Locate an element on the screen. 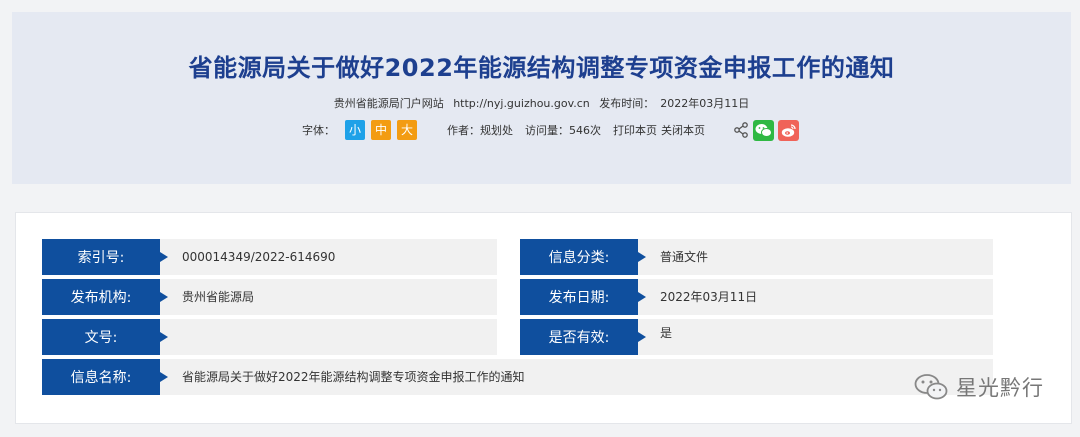  wechat-share-button is located at coordinates (763, 130).